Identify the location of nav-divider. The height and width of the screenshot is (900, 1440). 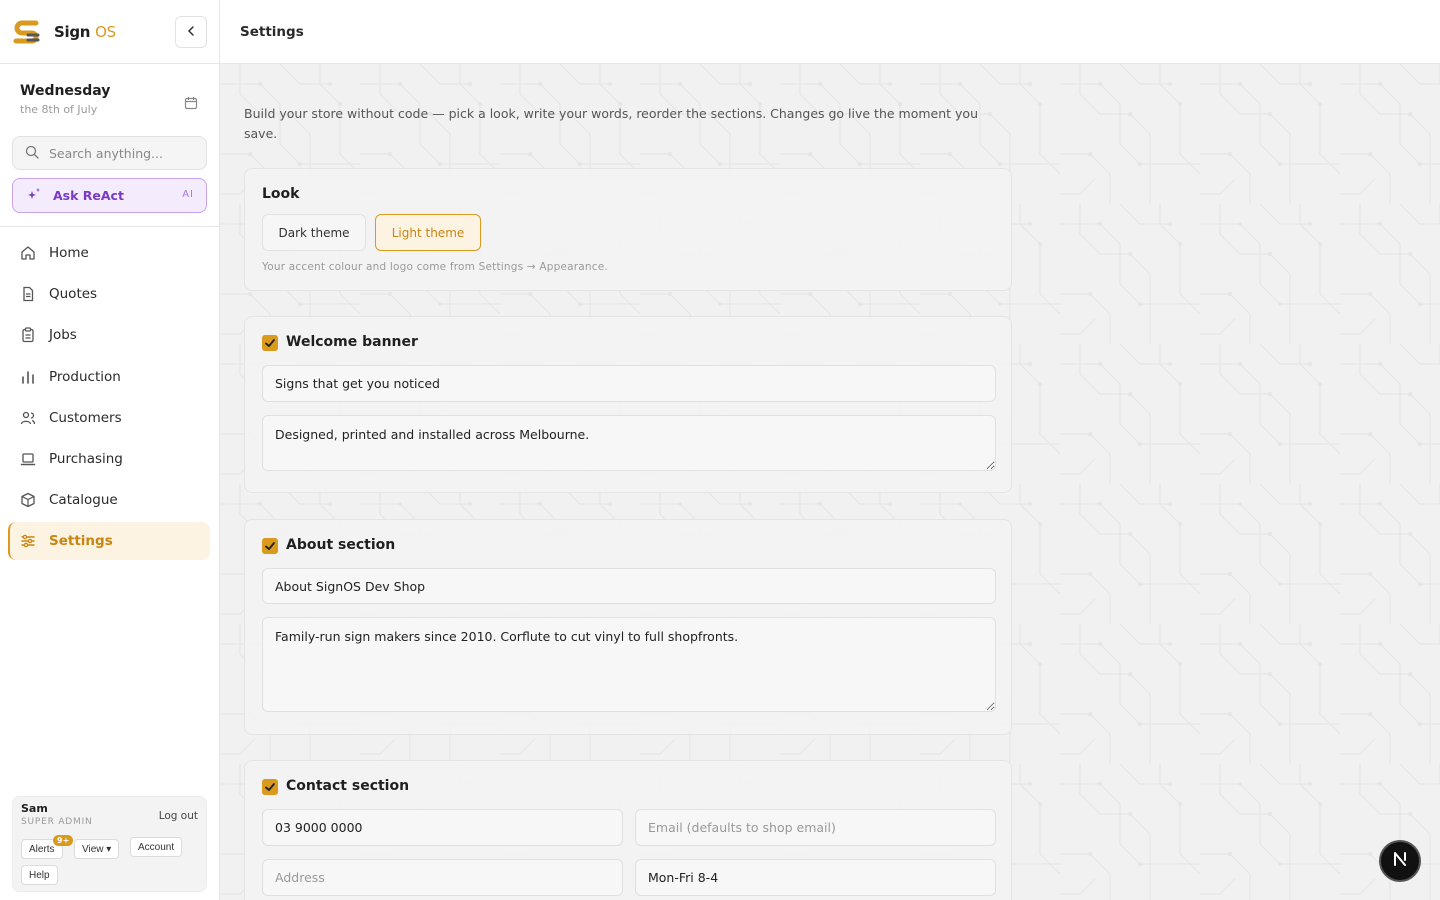
(109, 226).